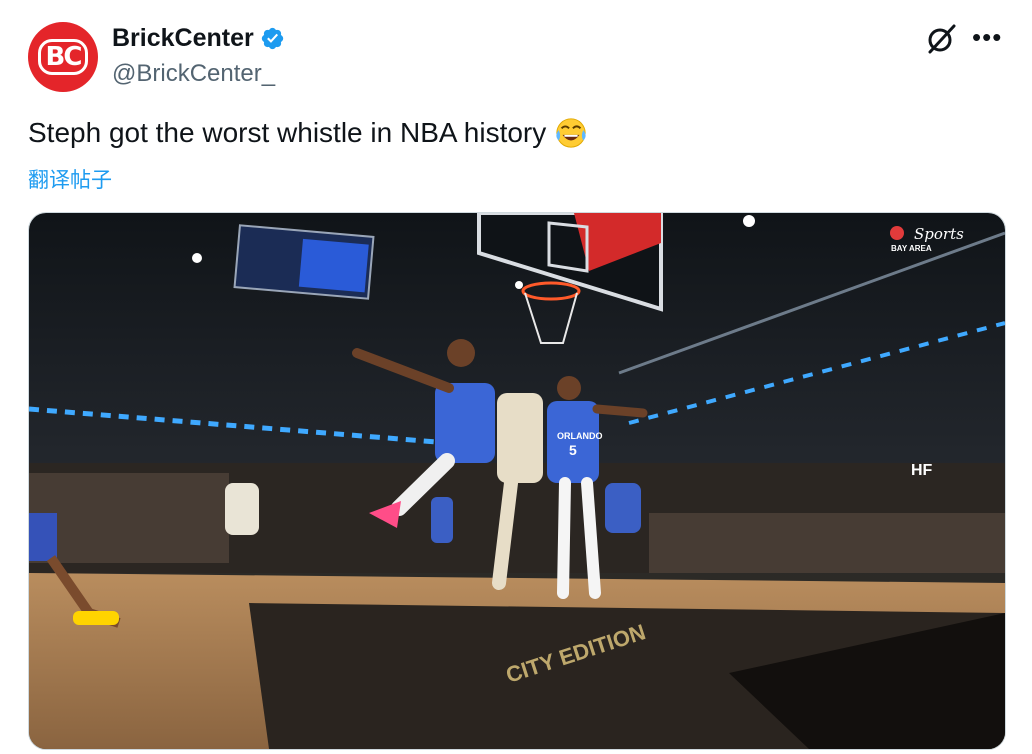 Image resolution: width=1032 pixels, height=754 pixels. What do you see at coordinates (272, 38) in the screenshot?
I see `verified-badge-icon` at bounding box center [272, 38].